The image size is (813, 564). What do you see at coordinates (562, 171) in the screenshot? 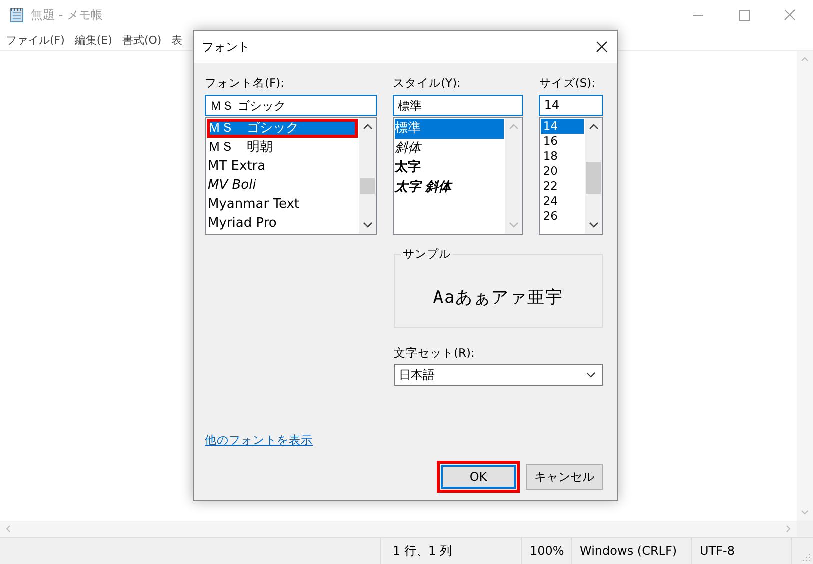
I see `list-item: 20` at bounding box center [562, 171].